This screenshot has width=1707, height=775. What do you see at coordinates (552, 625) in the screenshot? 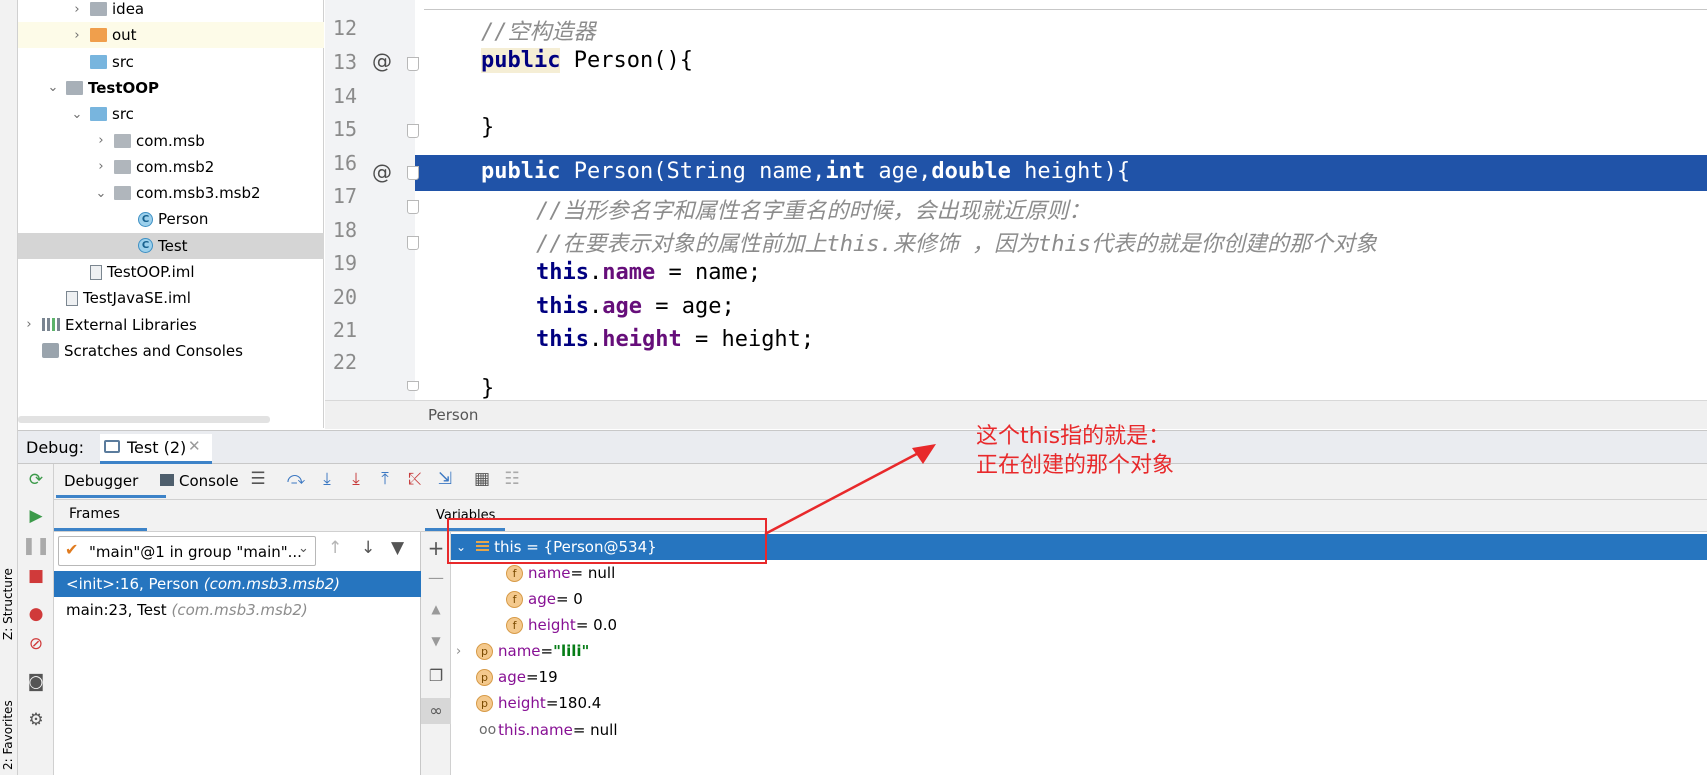
I see `variable-name: height` at bounding box center [552, 625].